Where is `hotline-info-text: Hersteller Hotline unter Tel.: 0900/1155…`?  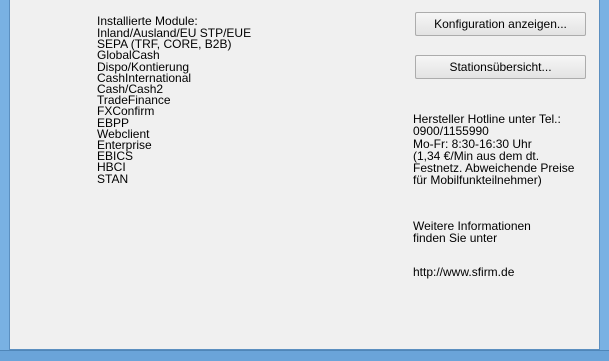 hotline-info-text: Hersteller Hotline unter Tel.: 0900/1155… is located at coordinates (494, 150).